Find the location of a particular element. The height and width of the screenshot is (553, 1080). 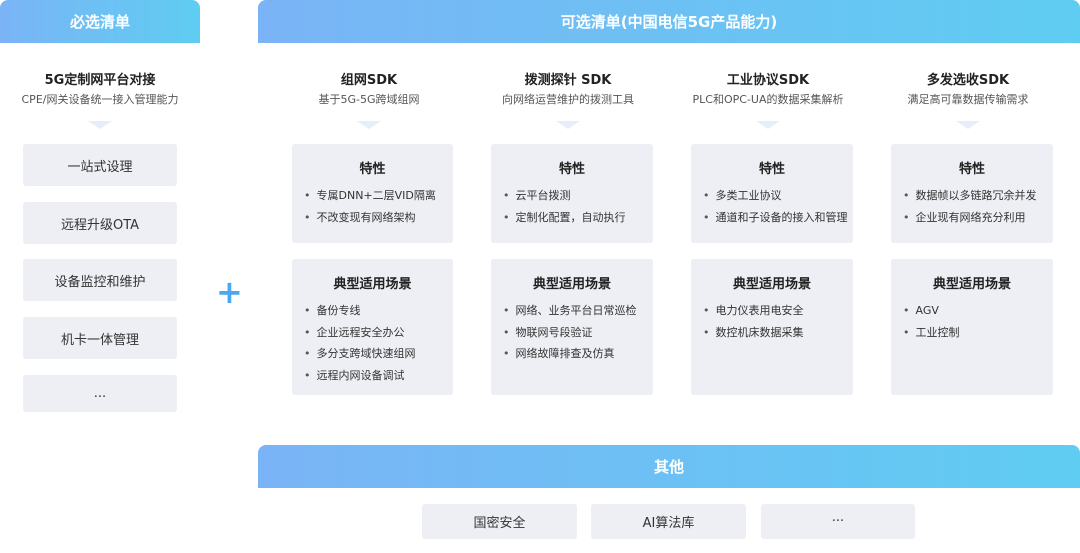

scenarios-card: 典型适用场景 网络、业务平台日常巡检 物联网号段验证 网络故障排查及仿真 is located at coordinates (572, 327).